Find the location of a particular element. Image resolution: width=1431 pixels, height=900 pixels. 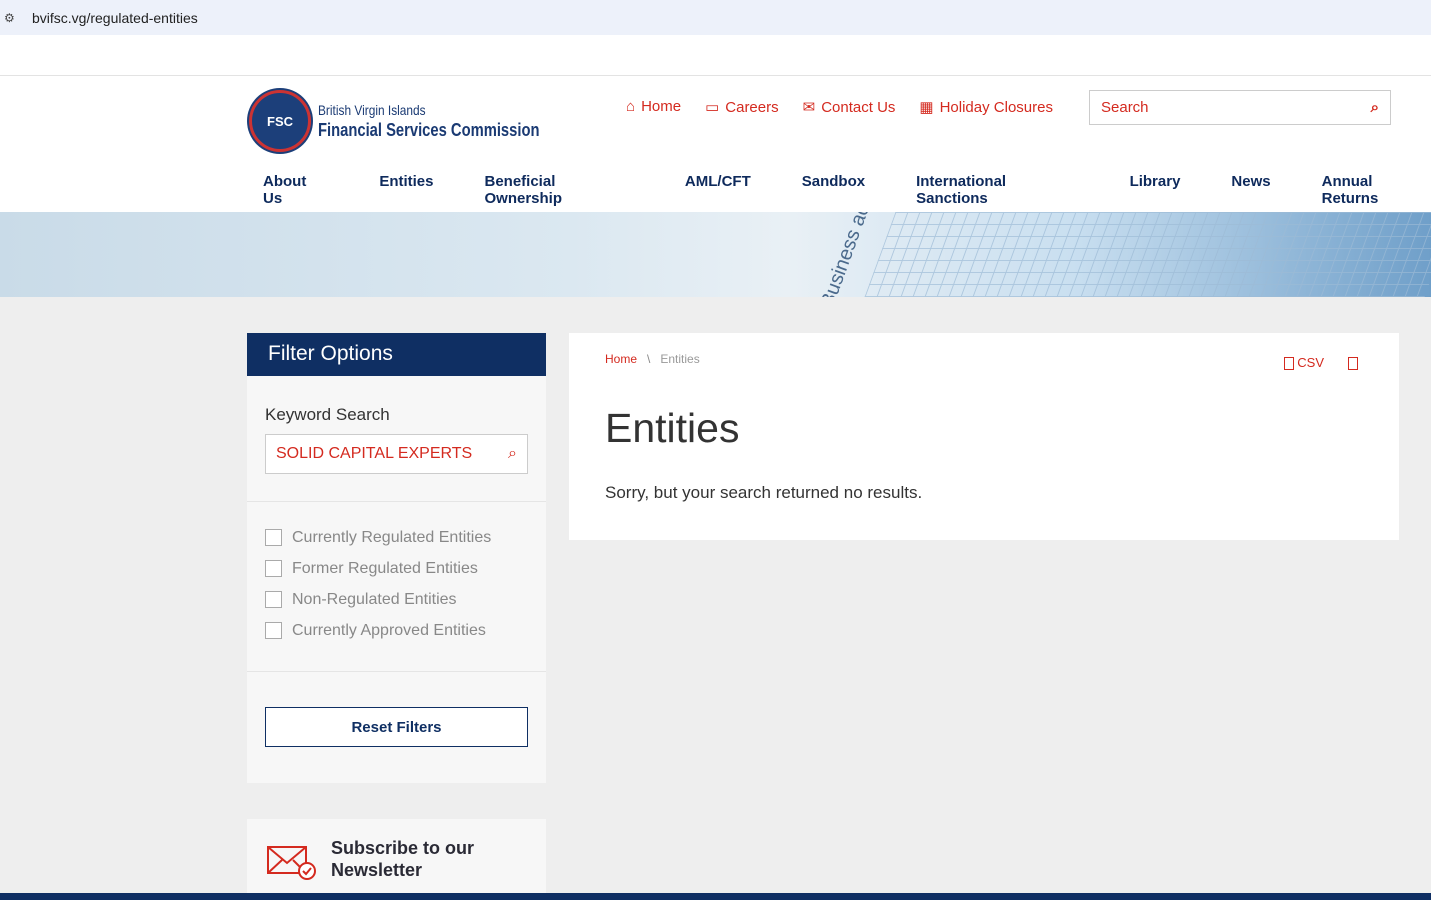

nav-entities: Entities is located at coordinates (406, 190).